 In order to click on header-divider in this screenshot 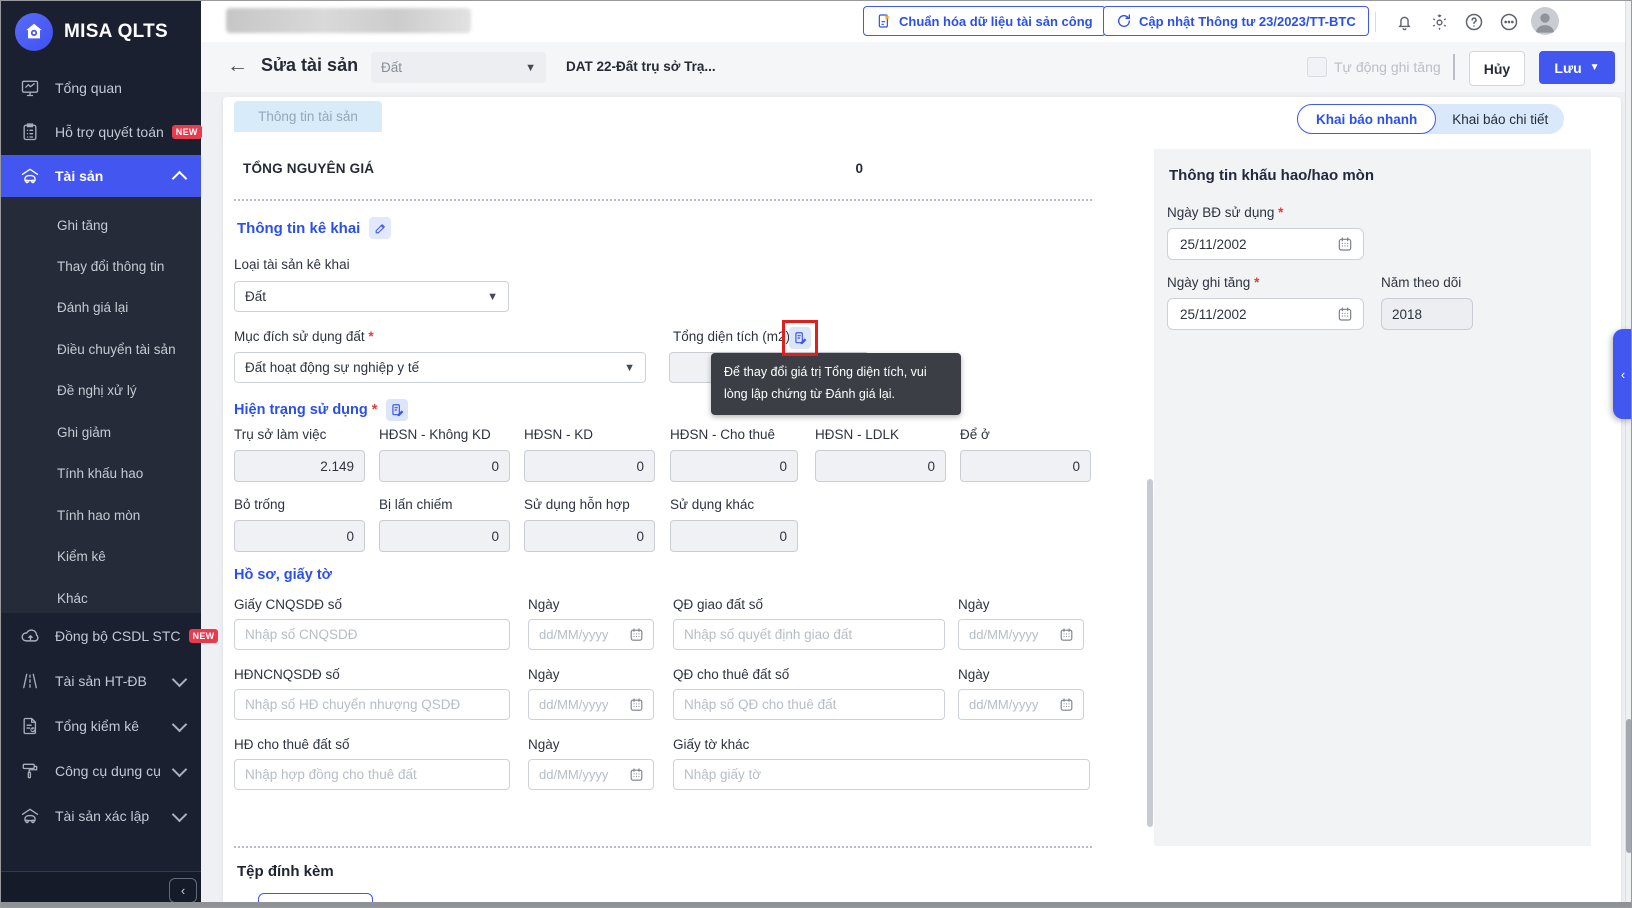, I will do `click(1375, 22)`.